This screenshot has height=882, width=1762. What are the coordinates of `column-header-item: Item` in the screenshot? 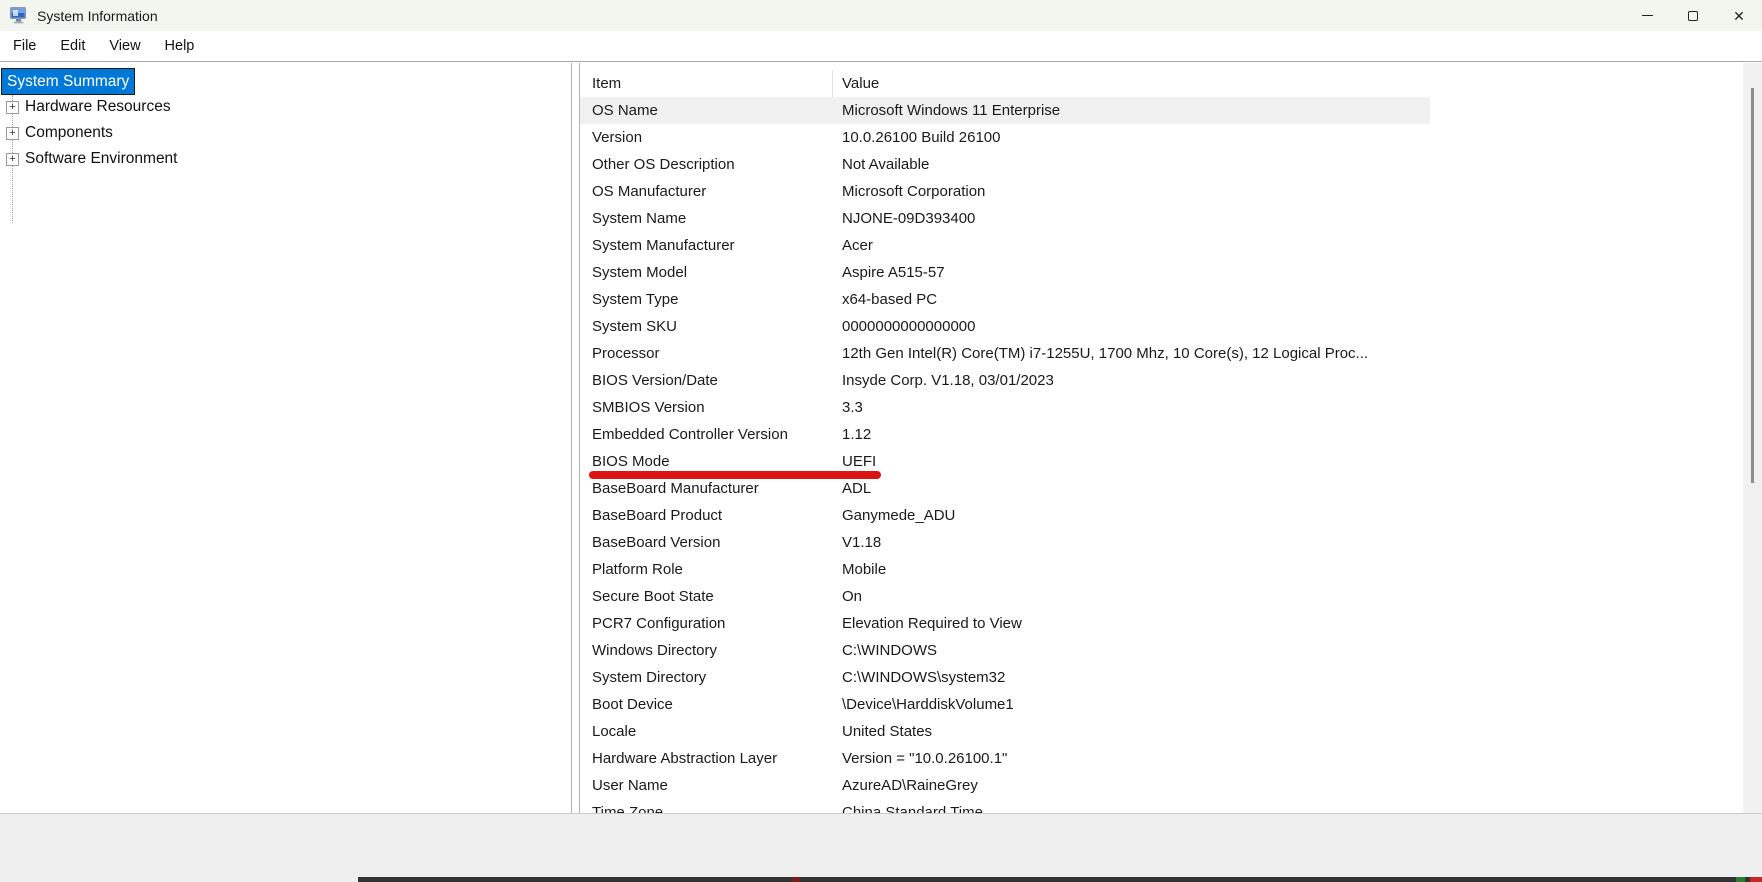 It's located at (706, 83).